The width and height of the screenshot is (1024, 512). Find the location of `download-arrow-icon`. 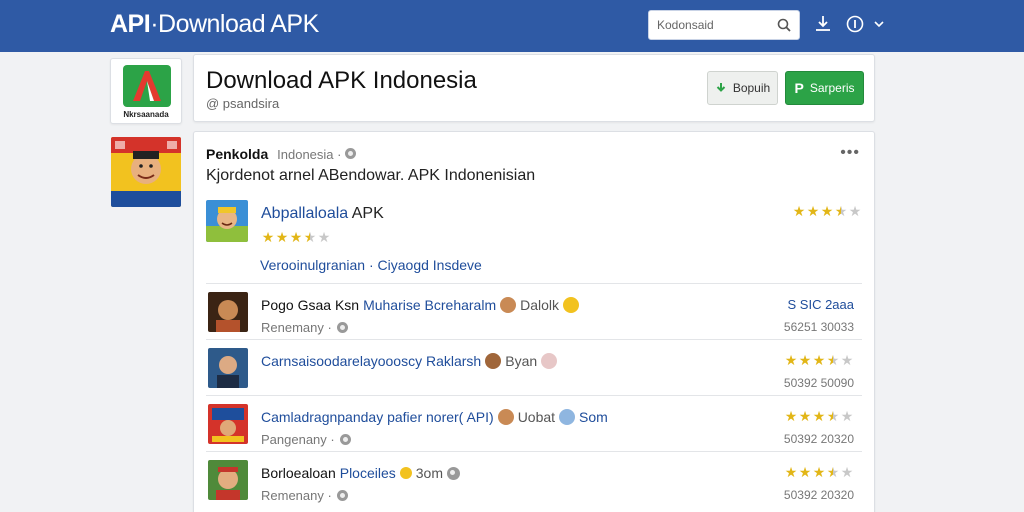

download-arrow-icon is located at coordinates (721, 87).